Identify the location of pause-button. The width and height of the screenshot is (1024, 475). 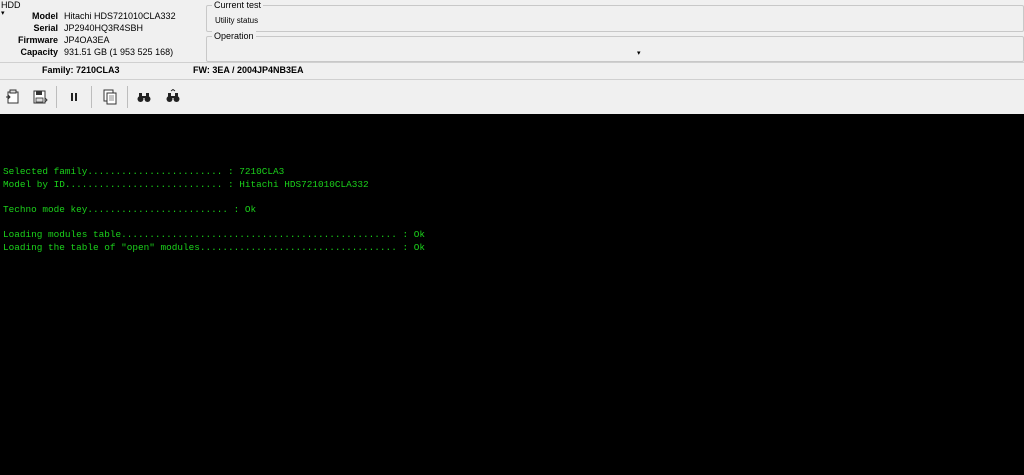
(74, 97).